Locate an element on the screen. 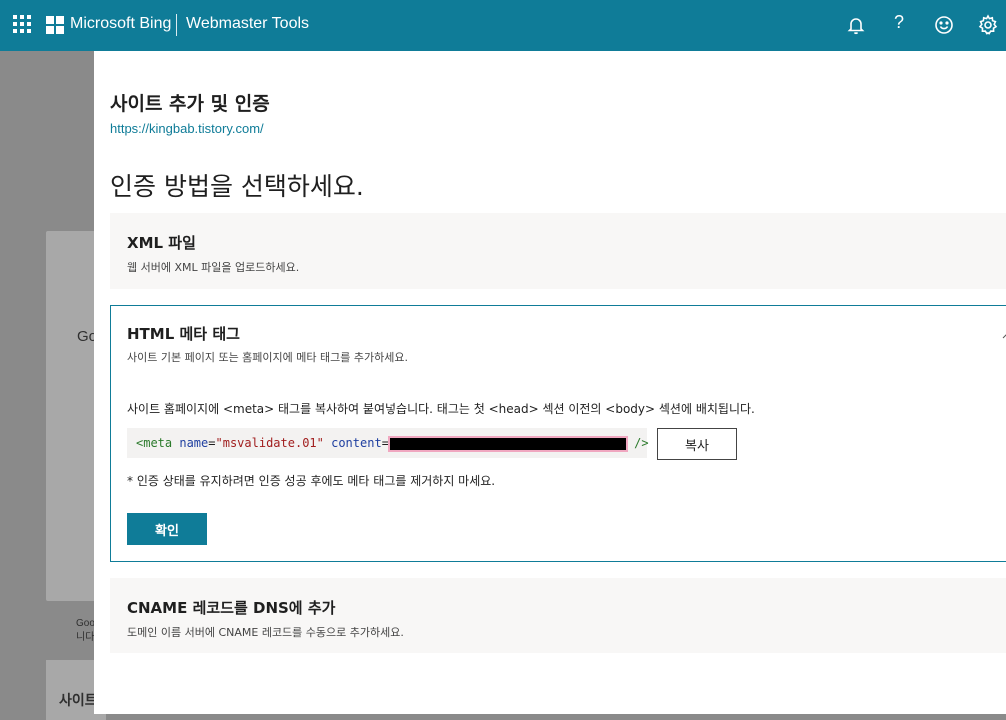 The width and height of the screenshot is (1006, 720). option-description: 도메인 이름 서버에 CNAME 레코드를 수동으로 추가하세요. is located at coordinates (265, 632).